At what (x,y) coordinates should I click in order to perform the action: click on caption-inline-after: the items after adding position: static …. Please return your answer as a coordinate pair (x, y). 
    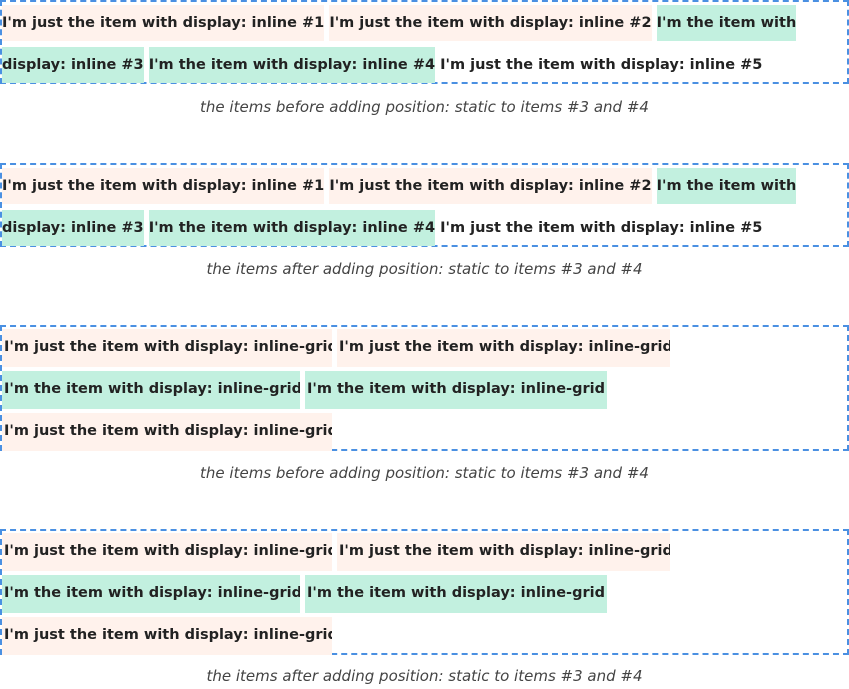
    Looking at the image, I should click on (424, 269).